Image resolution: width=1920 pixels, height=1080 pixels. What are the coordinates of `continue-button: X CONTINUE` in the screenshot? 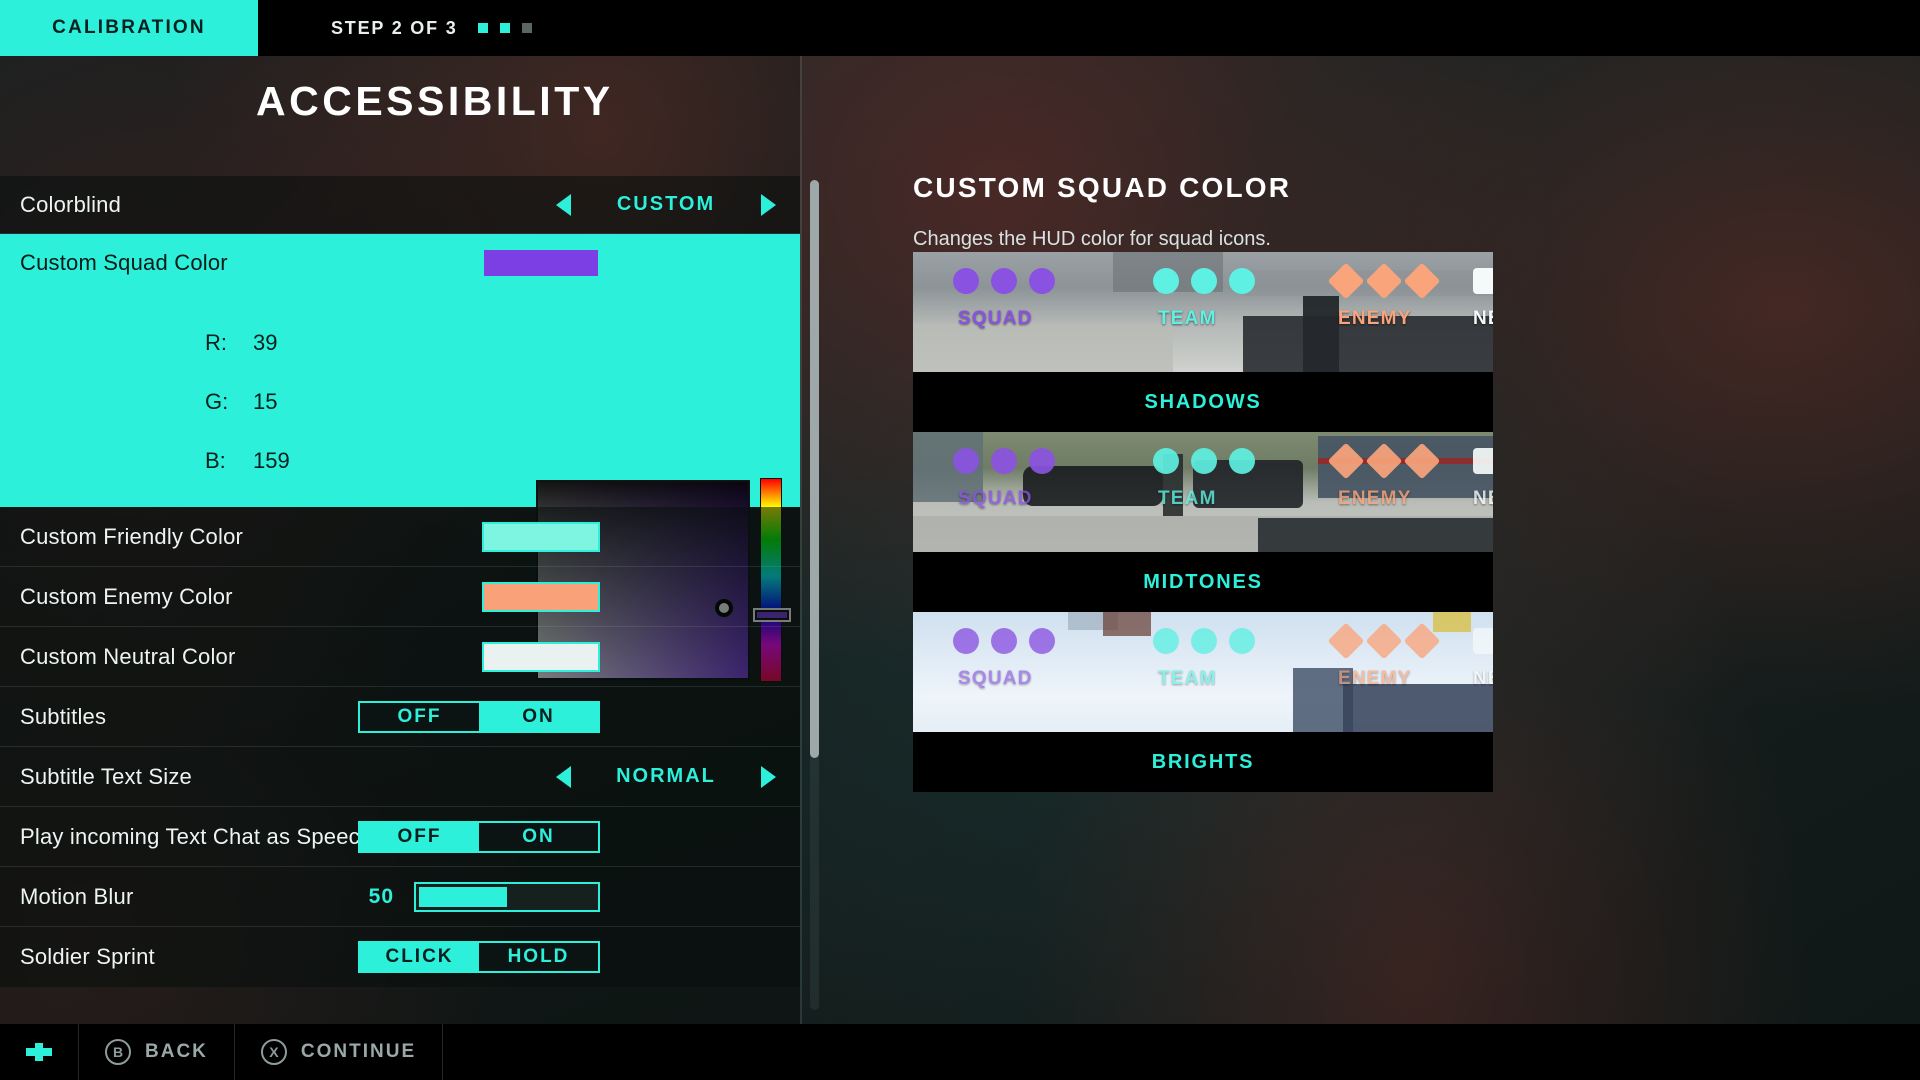 It's located at (339, 1052).